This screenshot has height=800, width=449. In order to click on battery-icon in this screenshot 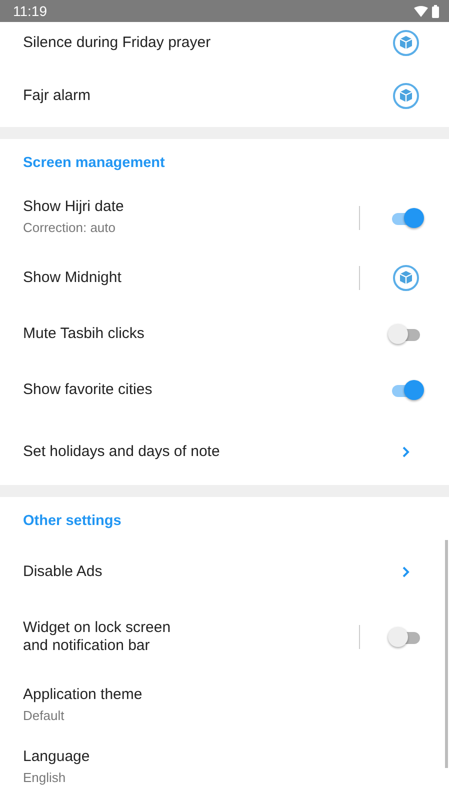, I will do `click(435, 11)`.